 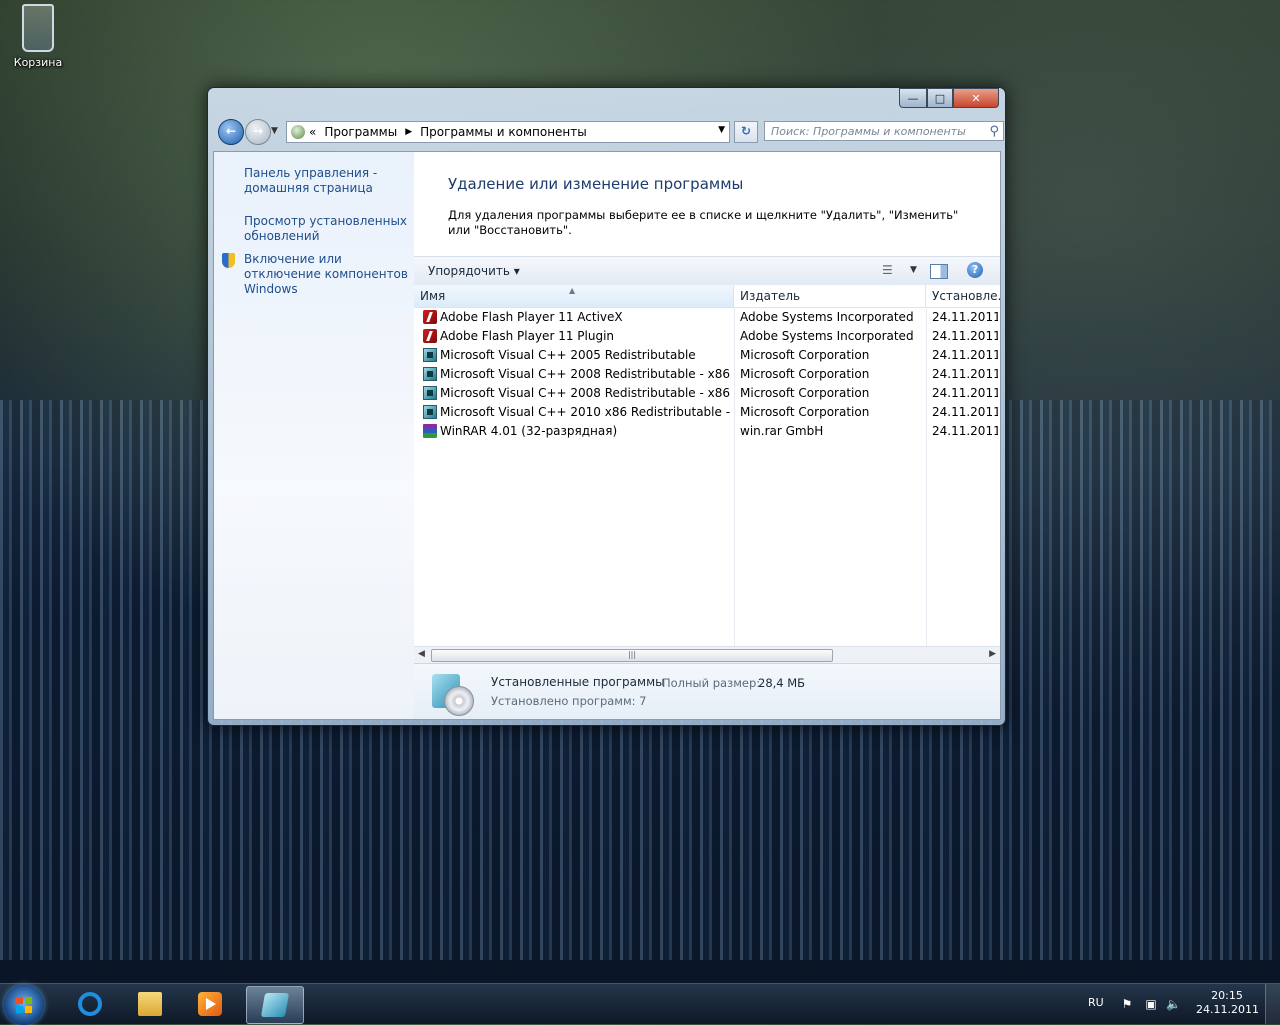 I want to click on horizontal-scrollbar: ◀ ||| ▶, so click(x=707, y=654).